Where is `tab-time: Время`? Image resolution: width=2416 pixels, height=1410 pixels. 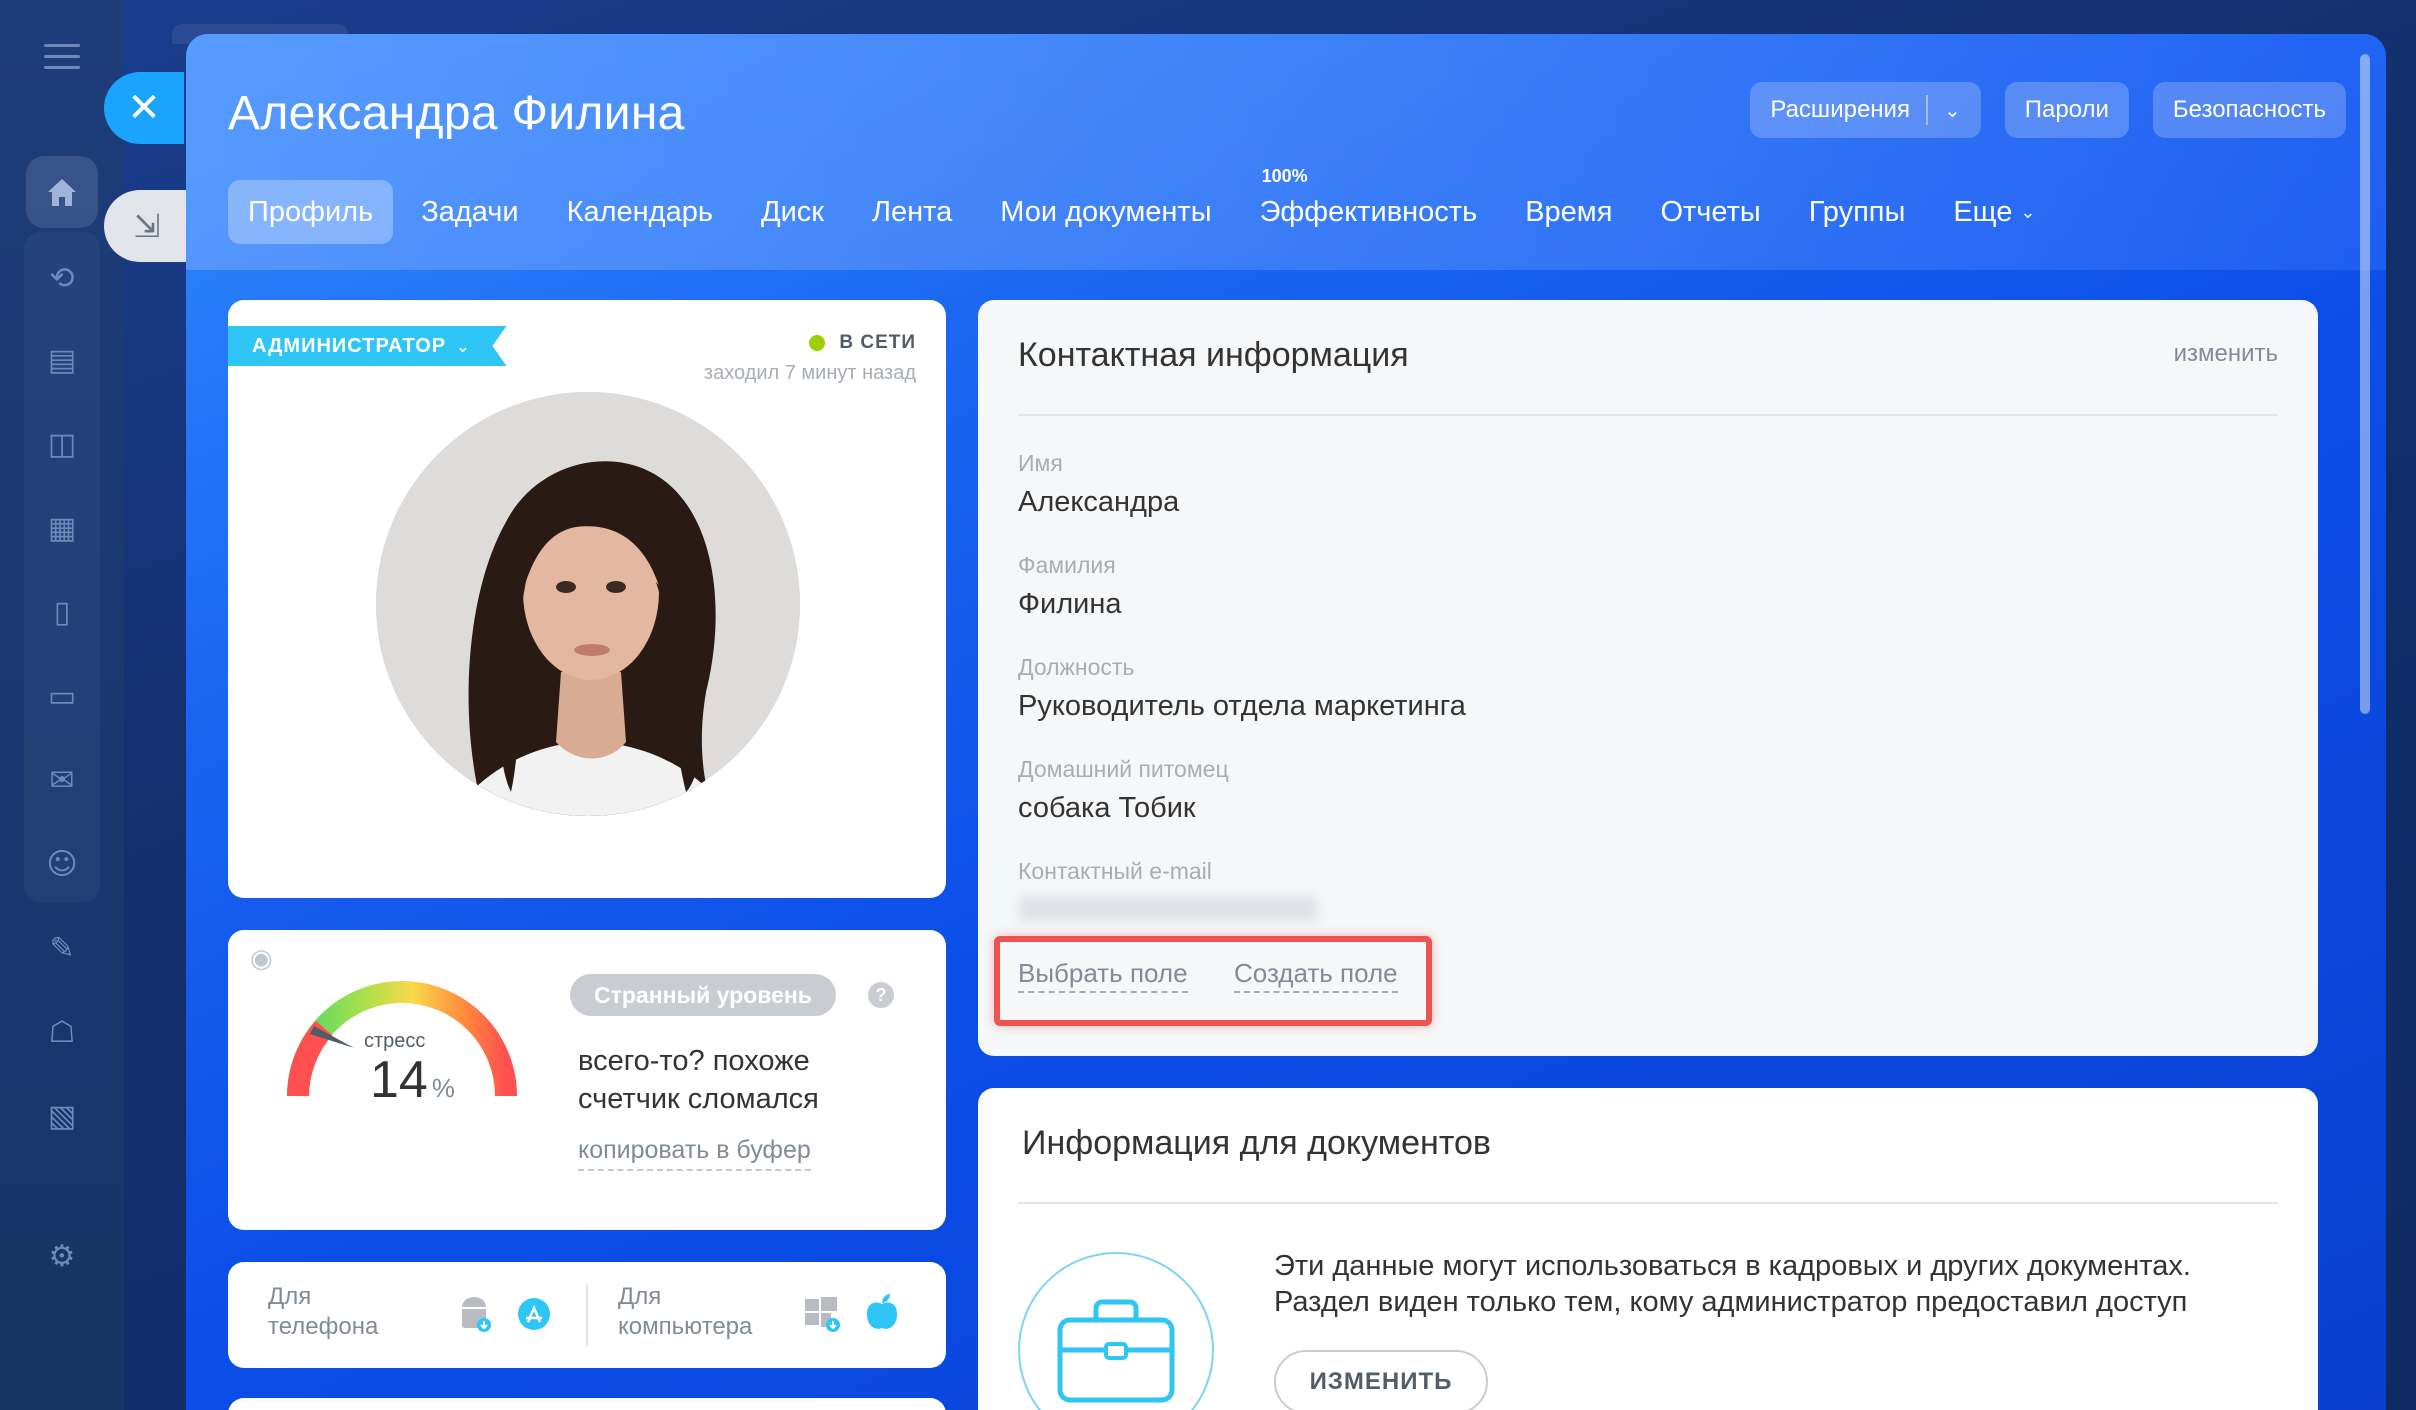
tab-time: Время is located at coordinates (1568, 212).